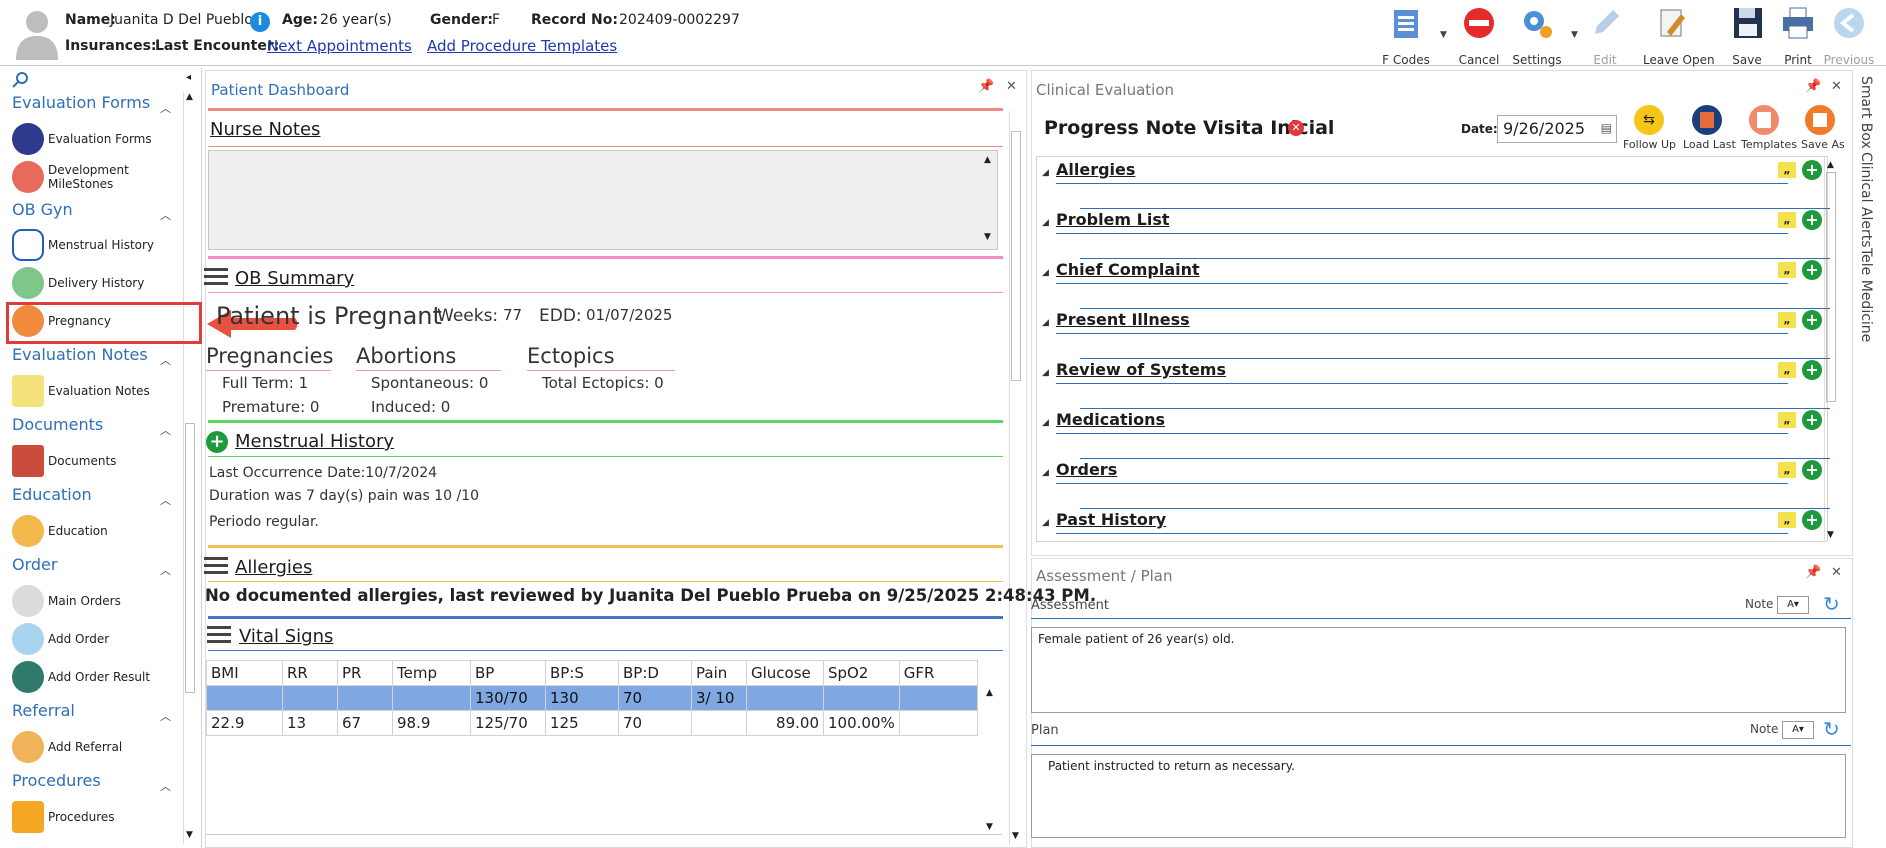 Image resolution: width=1886 pixels, height=848 pixels. Describe the element at coordinates (1435, 285) in the screenshot. I see `section-chief-complaint: ◢ Chief Complaint „ +` at that location.